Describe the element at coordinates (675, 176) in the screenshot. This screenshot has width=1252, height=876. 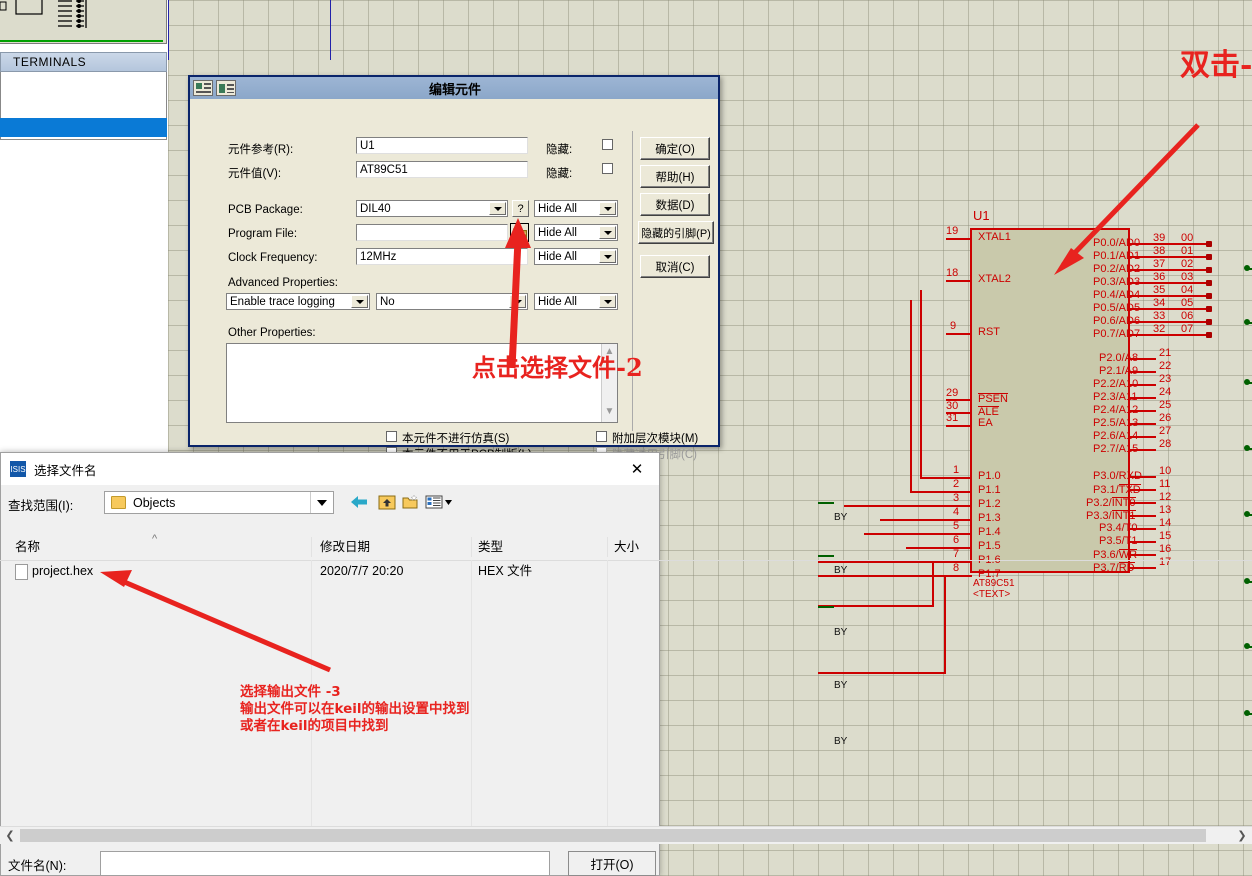
I see `help-button: 帮助(H)` at that location.